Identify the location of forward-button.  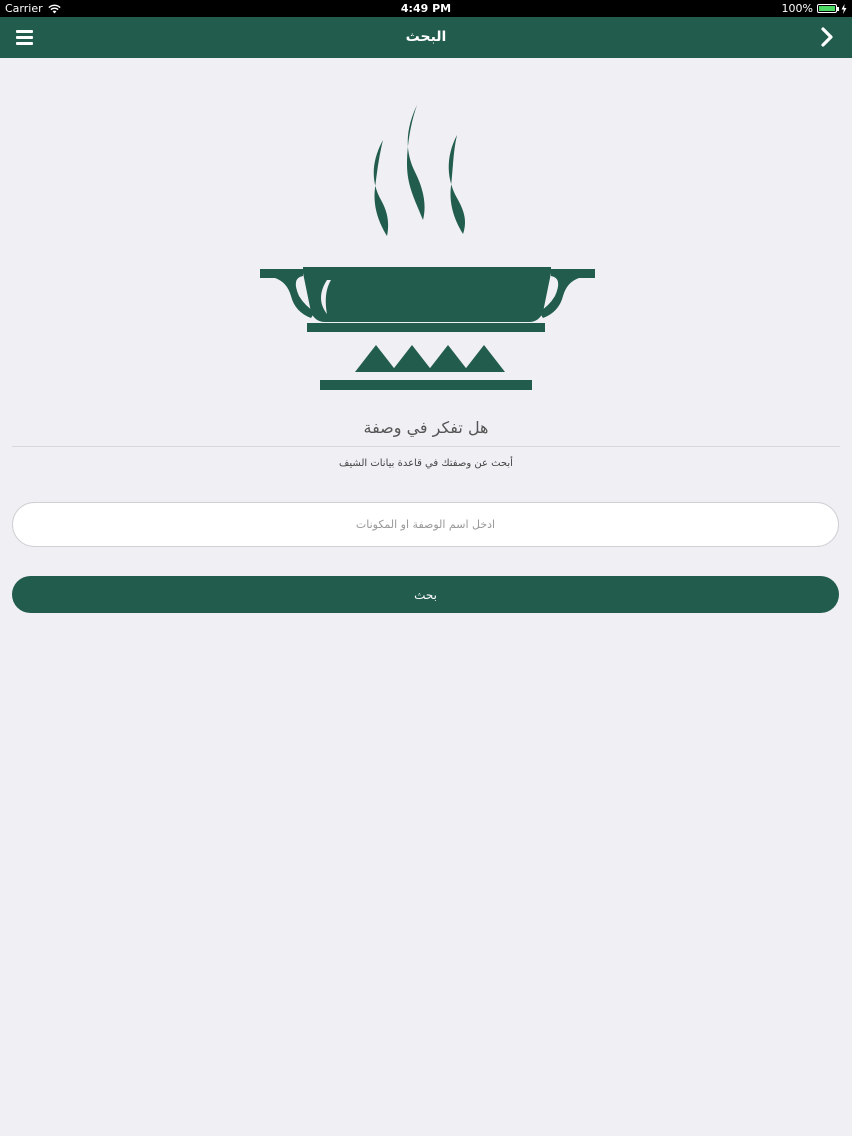
(827, 37).